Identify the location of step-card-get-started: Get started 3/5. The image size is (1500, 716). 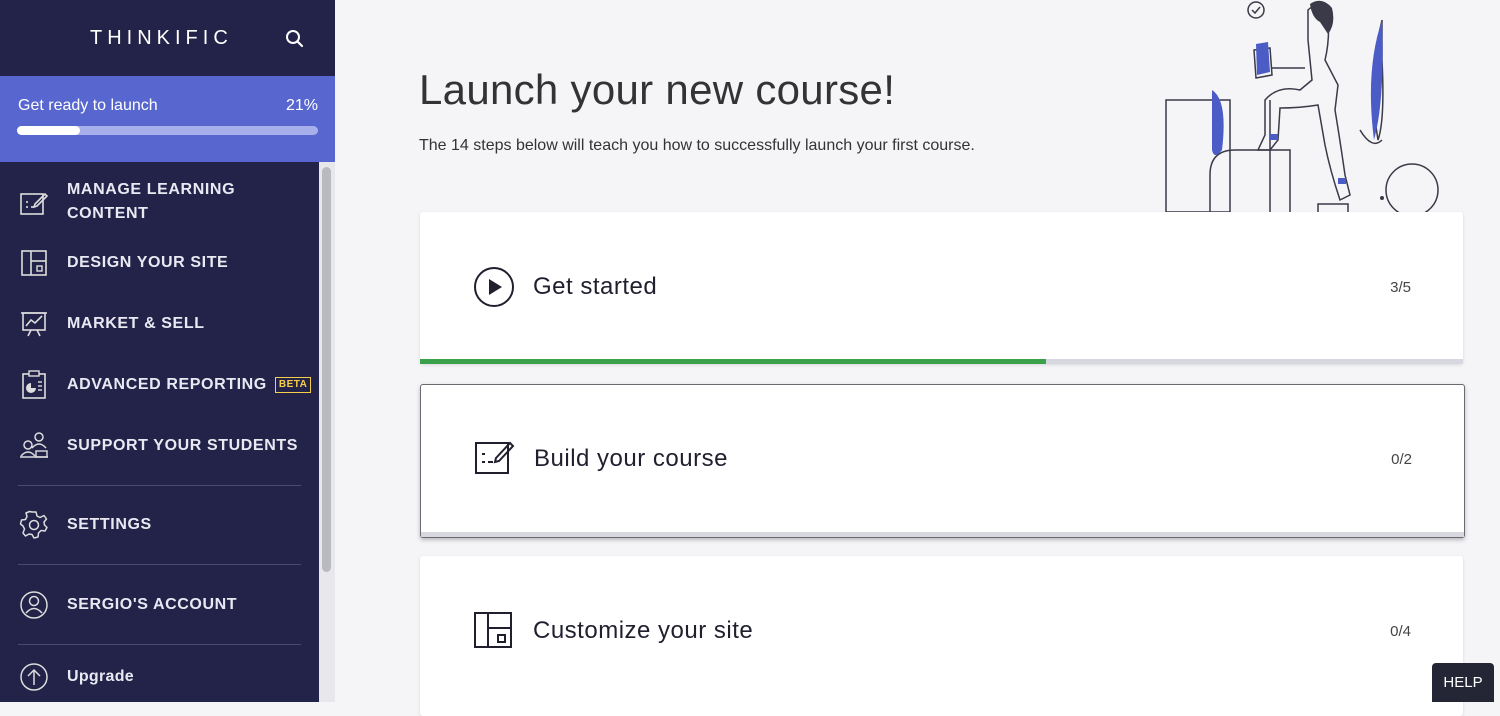
(941, 288).